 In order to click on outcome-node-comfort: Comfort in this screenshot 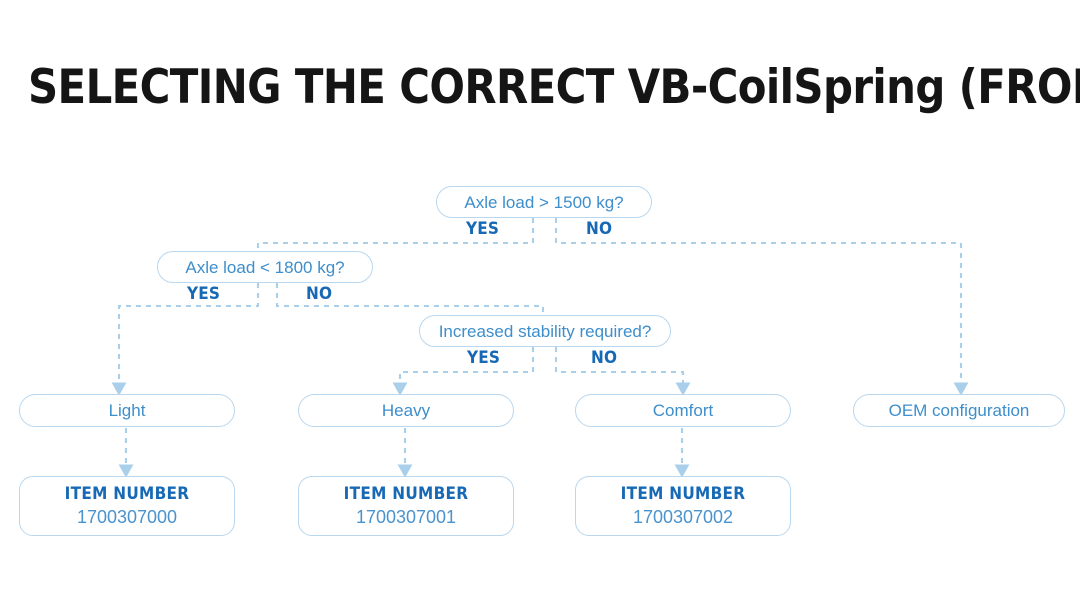, I will do `click(683, 410)`.